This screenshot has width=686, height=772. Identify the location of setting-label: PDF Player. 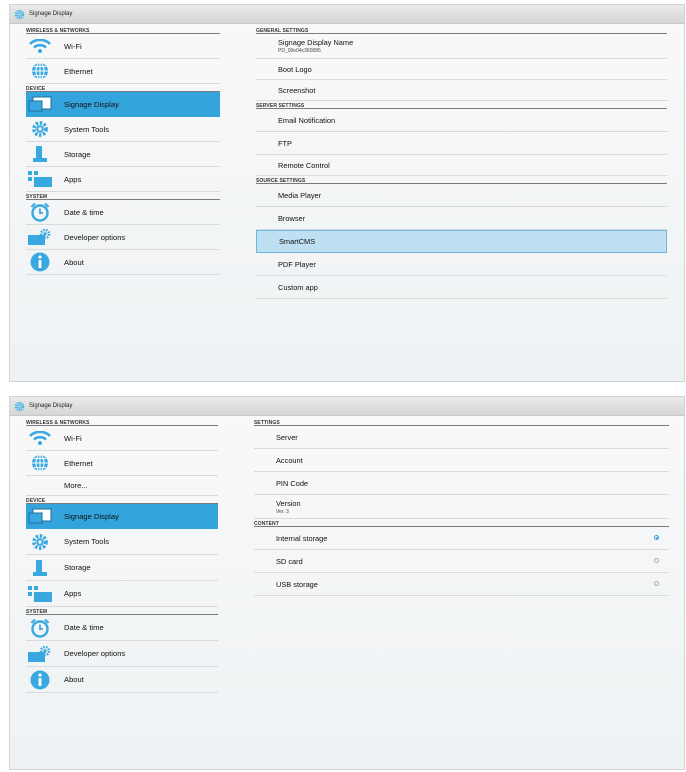
(297, 264).